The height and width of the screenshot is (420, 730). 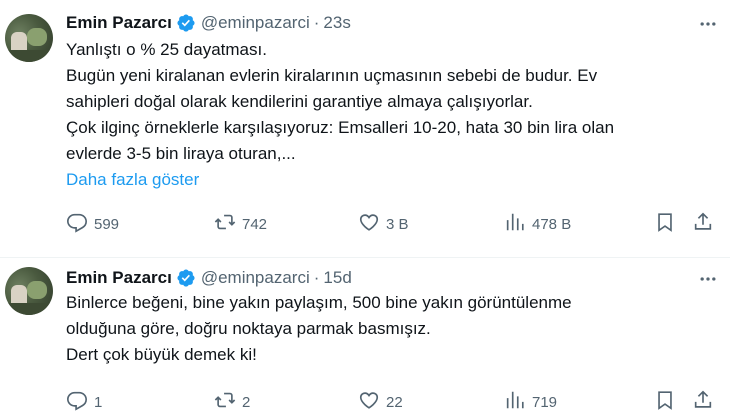 I want to click on reply-button: 599, so click(x=92, y=224).